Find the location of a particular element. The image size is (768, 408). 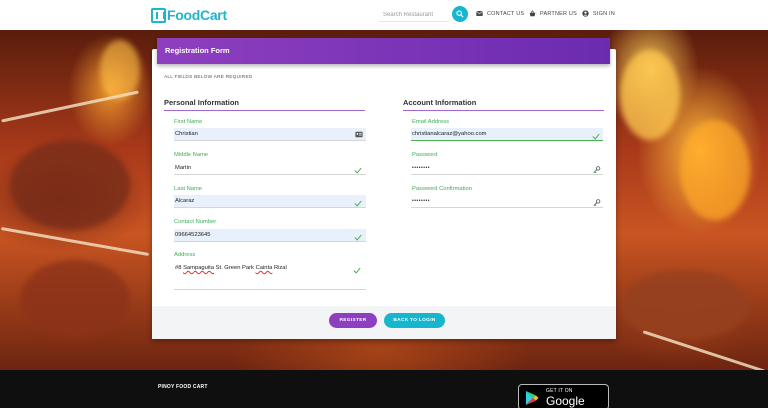

footer-brand: PINOY FOOD CART is located at coordinates (183, 387).